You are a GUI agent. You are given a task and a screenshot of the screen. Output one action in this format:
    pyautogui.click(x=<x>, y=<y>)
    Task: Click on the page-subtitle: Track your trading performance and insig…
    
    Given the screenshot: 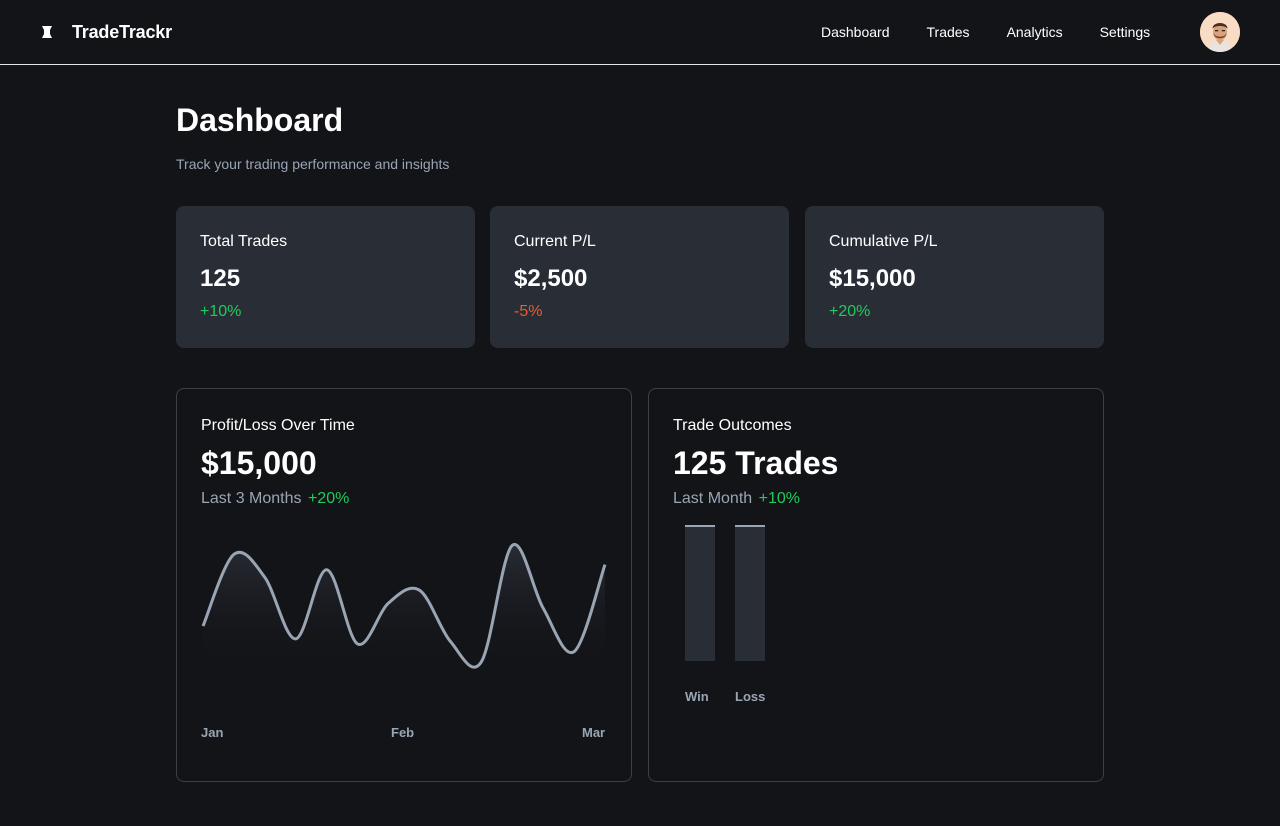 What is the action you would take?
    pyautogui.click(x=313, y=164)
    